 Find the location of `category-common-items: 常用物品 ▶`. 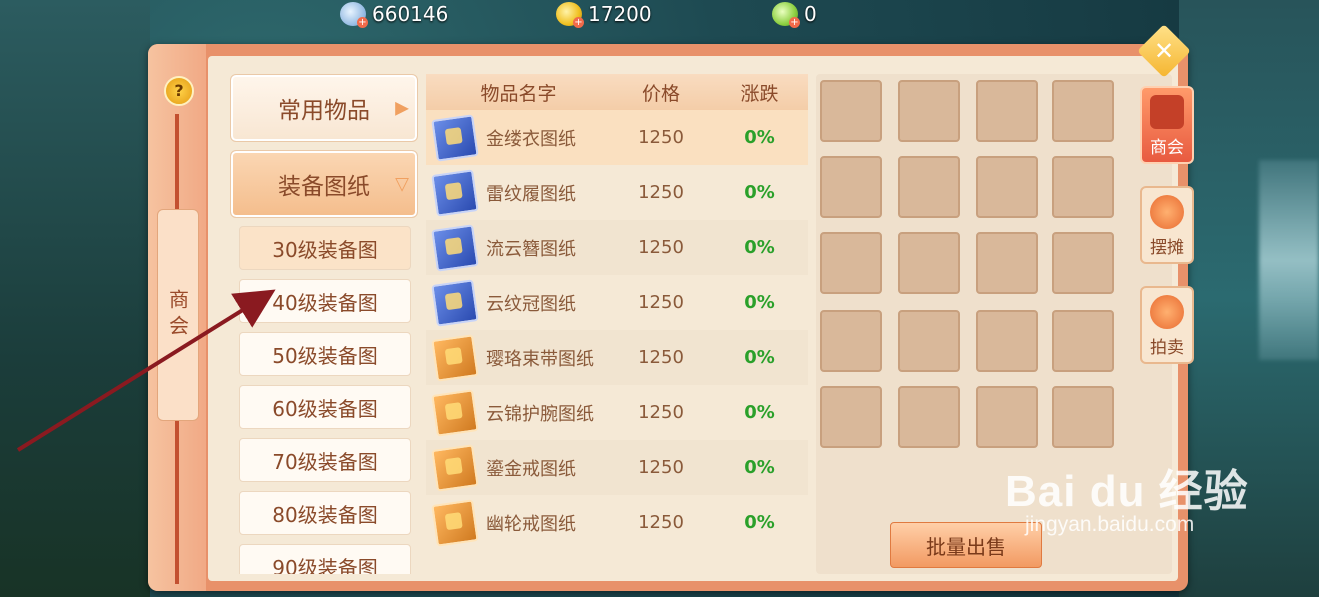

category-common-items: 常用物品 ▶ is located at coordinates (324, 108).